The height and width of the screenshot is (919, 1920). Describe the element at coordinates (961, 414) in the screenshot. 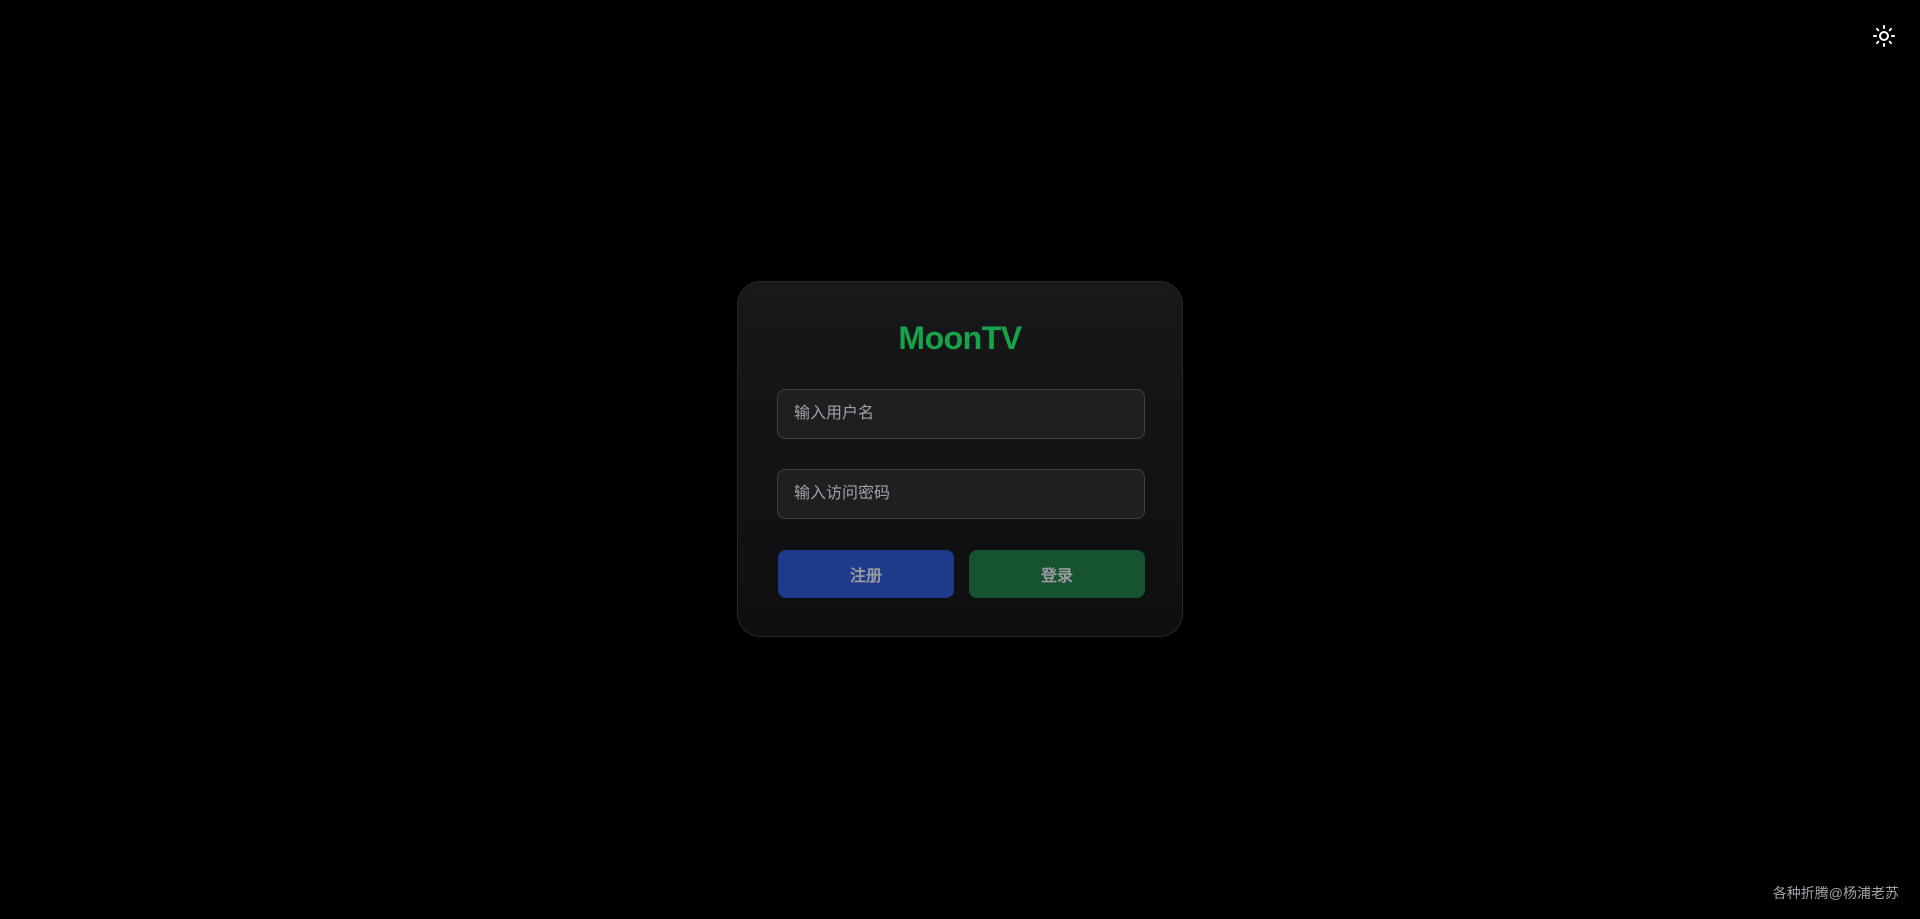

I see `username-input` at that location.